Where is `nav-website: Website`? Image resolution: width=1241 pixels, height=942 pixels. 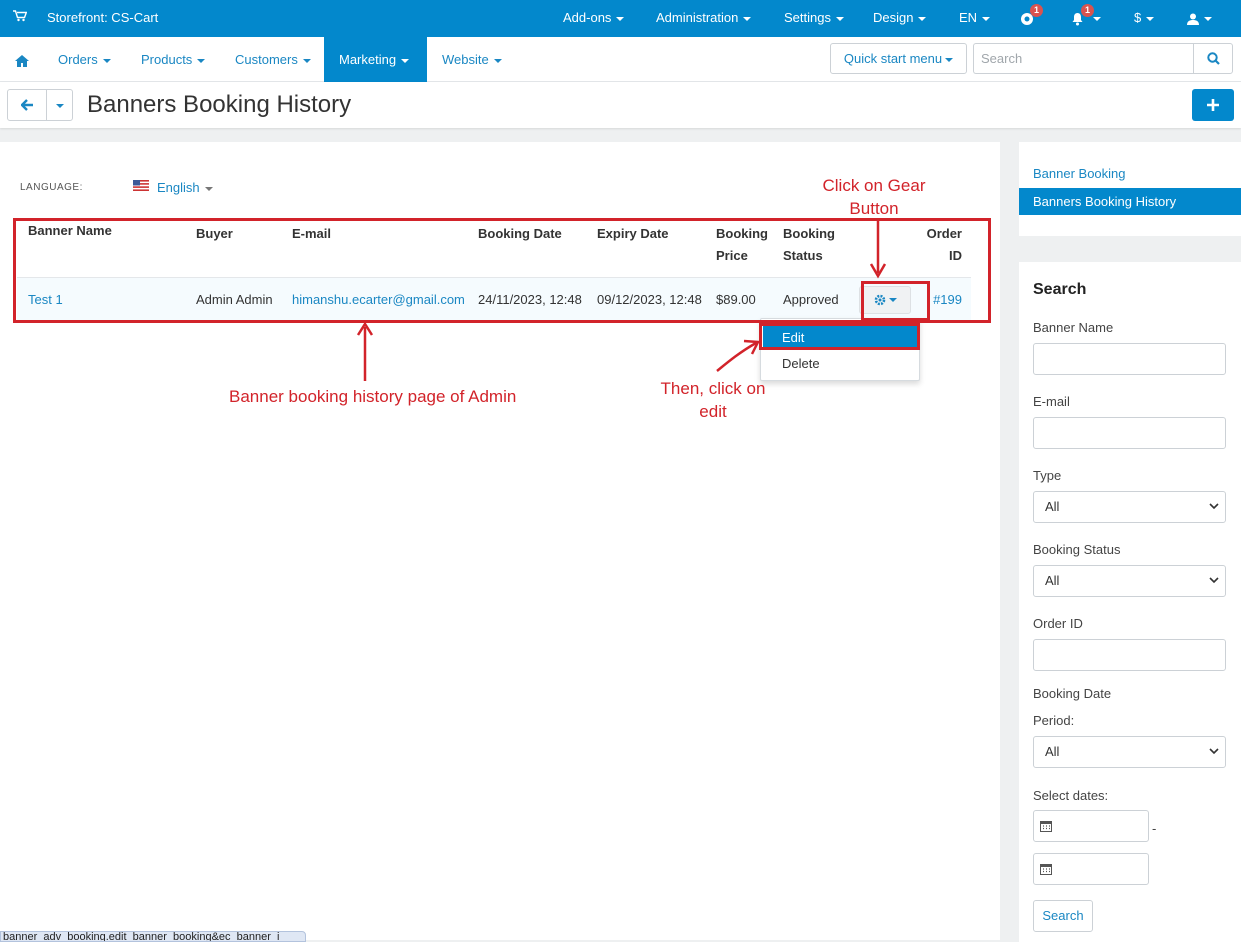
nav-website: Website is located at coordinates (472, 59).